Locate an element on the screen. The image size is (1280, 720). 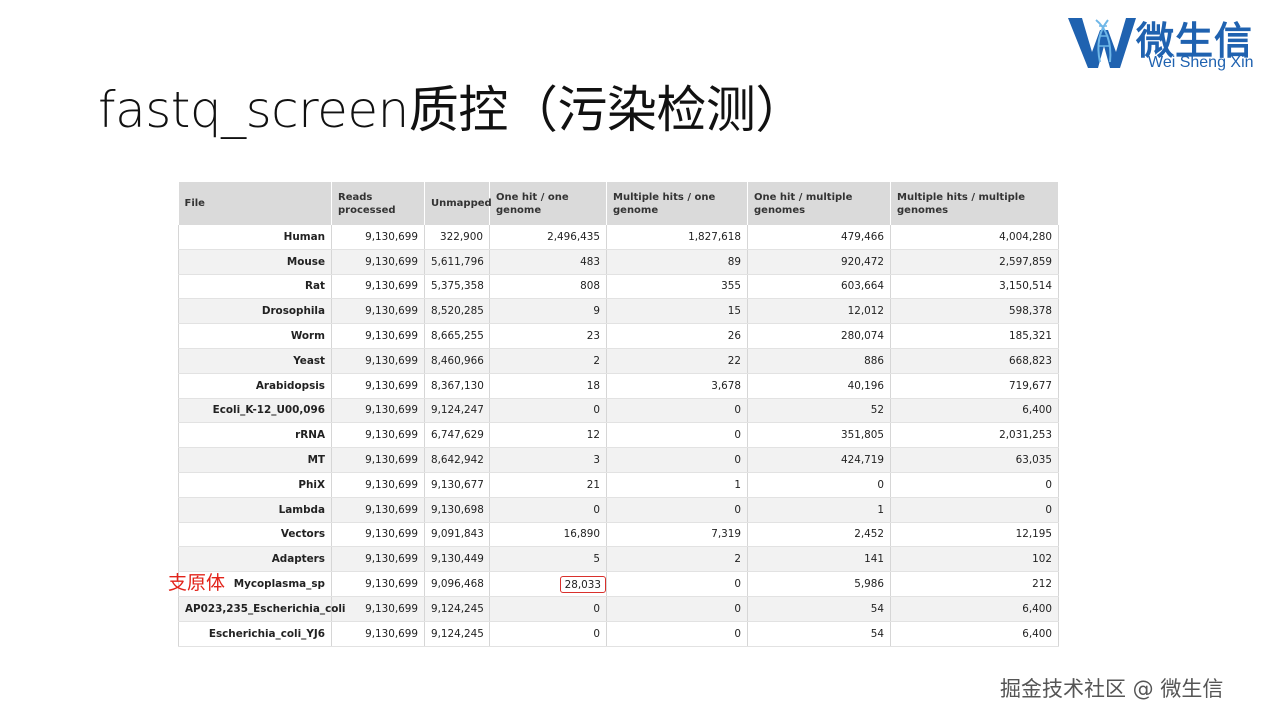
row-label-cell: Mouse is located at coordinates (255, 262).